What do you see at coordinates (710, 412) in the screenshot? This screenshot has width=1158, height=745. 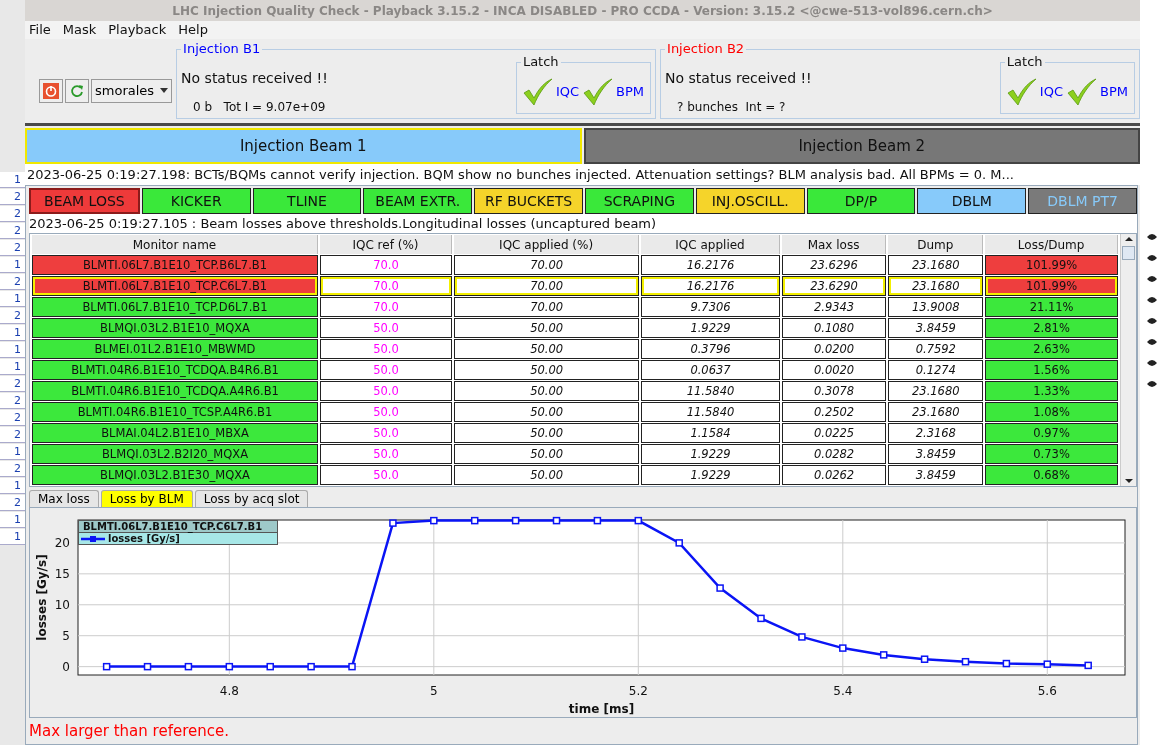 I see `table-cell: 11.5840` at bounding box center [710, 412].